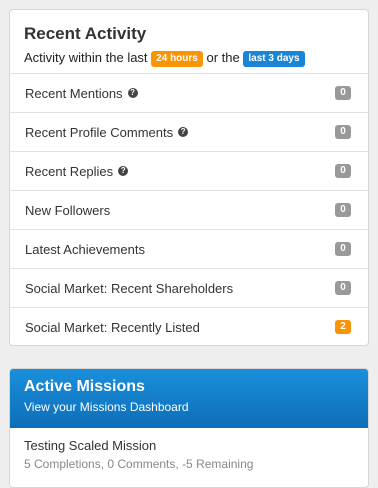 The width and height of the screenshot is (378, 488). Describe the element at coordinates (107, 132) in the screenshot. I see `activity-item-label: Recent Profile Comments ?` at that location.